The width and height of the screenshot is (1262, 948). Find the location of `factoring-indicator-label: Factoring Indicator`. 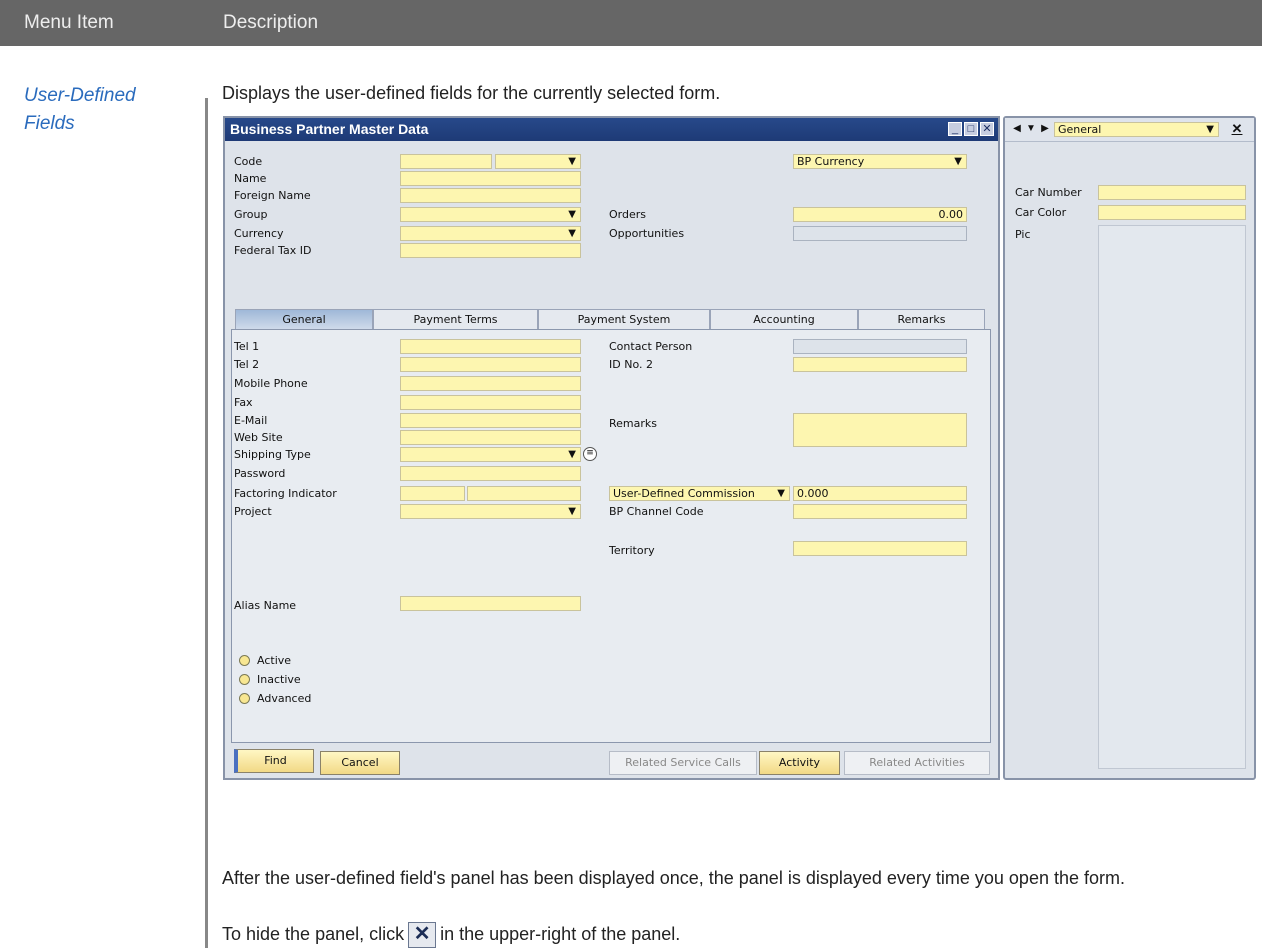

factoring-indicator-label: Factoring Indicator is located at coordinates (285, 493).